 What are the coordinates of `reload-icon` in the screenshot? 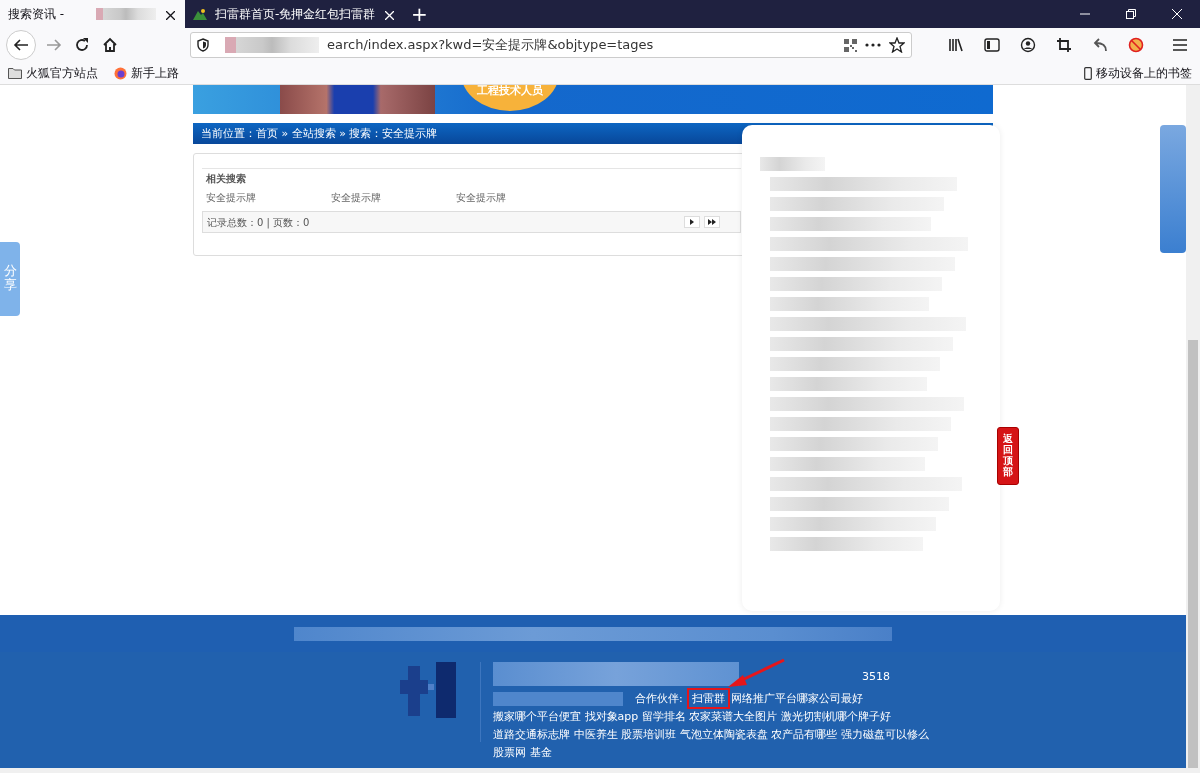 It's located at (82, 45).